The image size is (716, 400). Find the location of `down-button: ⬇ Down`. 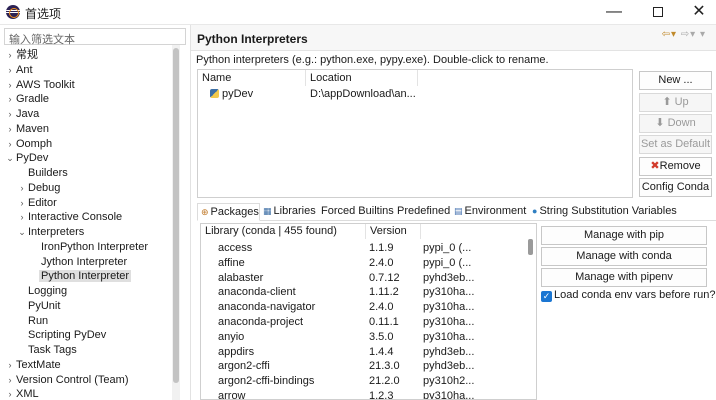

down-button: ⬇ Down is located at coordinates (675, 123).